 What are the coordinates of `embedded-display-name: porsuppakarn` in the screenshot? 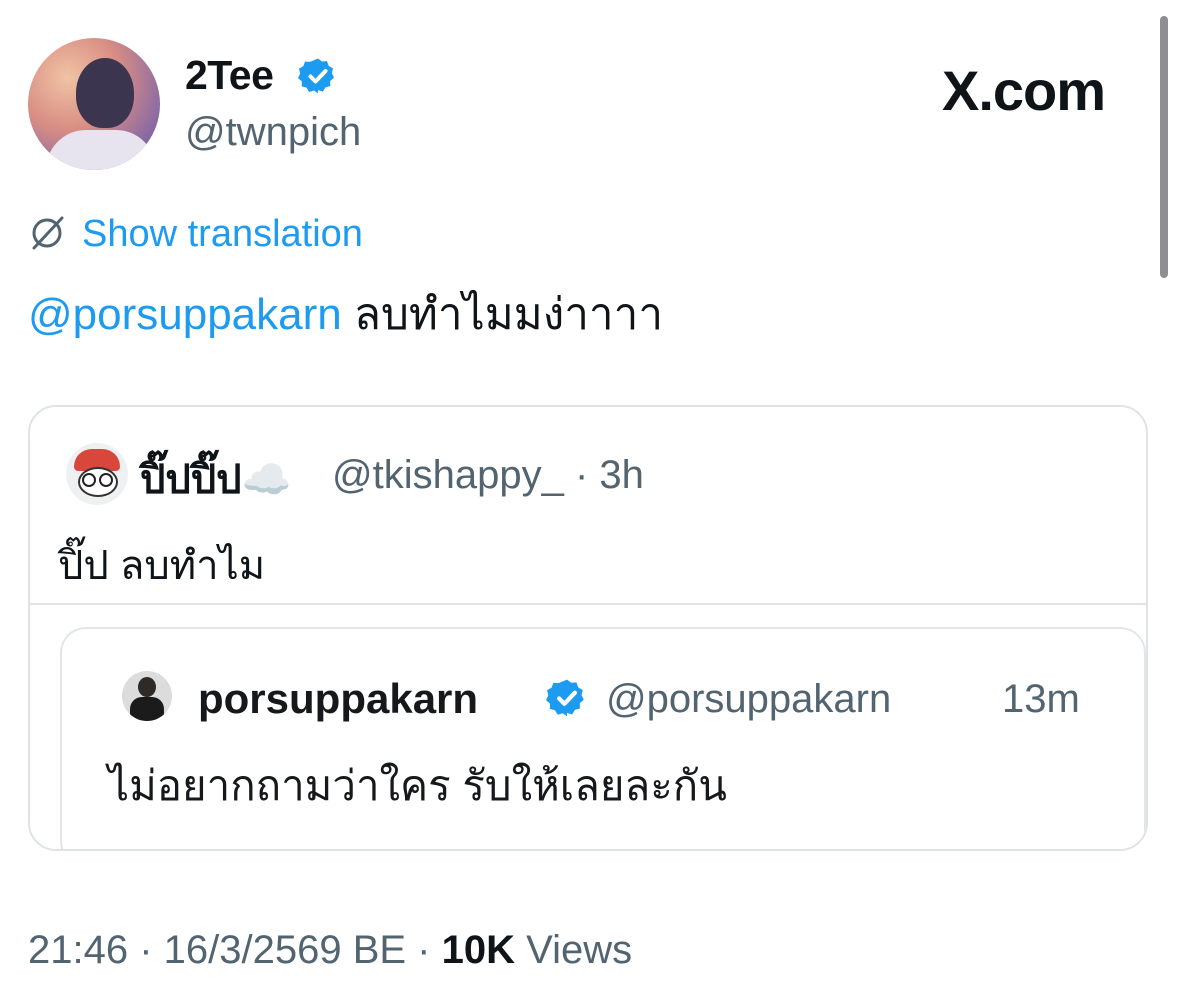 It's located at (338, 698).